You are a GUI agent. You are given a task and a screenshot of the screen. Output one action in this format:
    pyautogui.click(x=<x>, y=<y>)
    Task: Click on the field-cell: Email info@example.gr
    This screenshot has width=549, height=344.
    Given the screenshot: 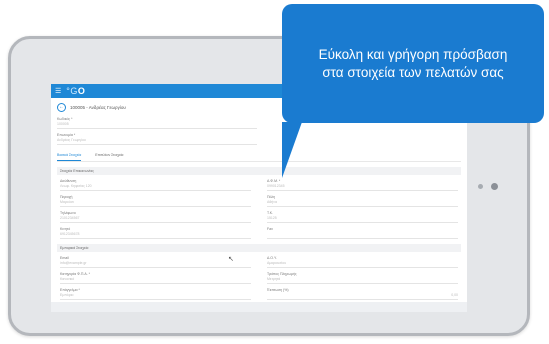 What is the action you would take?
    pyautogui.click(x=155, y=260)
    